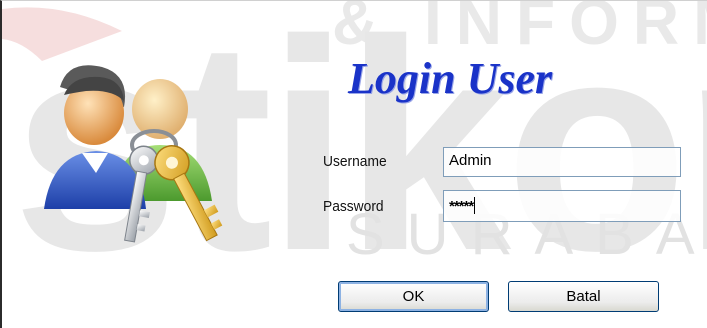  I want to click on text-caret, so click(475, 205).